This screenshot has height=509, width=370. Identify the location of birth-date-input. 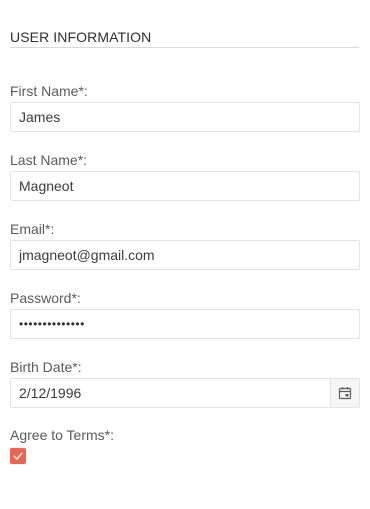
(170, 393).